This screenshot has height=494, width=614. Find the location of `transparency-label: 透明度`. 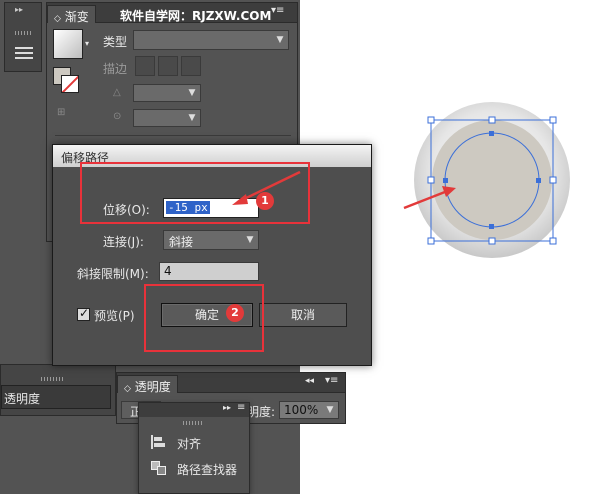

transparency-label: 透明度 is located at coordinates (22, 399).